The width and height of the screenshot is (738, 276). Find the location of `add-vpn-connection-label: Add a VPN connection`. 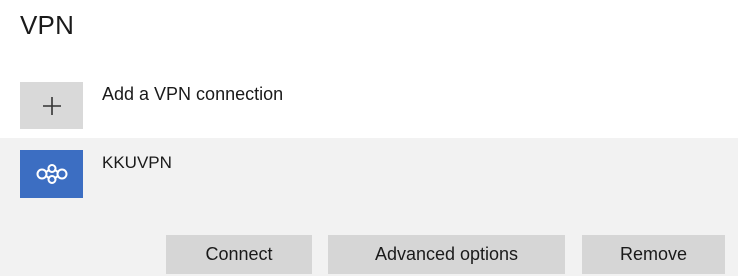

add-vpn-connection-label: Add a VPN connection is located at coordinates (192, 94).